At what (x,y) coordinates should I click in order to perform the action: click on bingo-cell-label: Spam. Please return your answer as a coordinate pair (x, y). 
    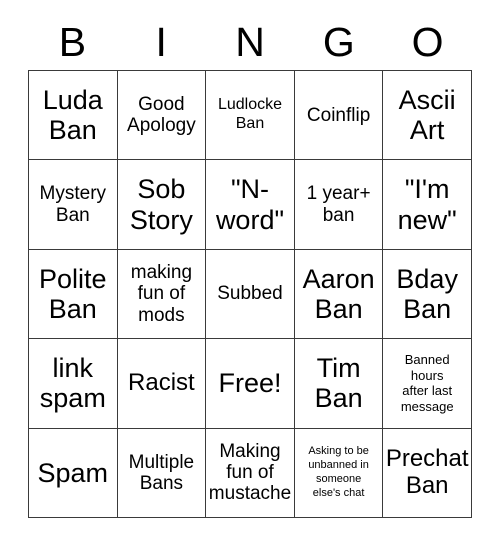
    Looking at the image, I should click on (73, 472).